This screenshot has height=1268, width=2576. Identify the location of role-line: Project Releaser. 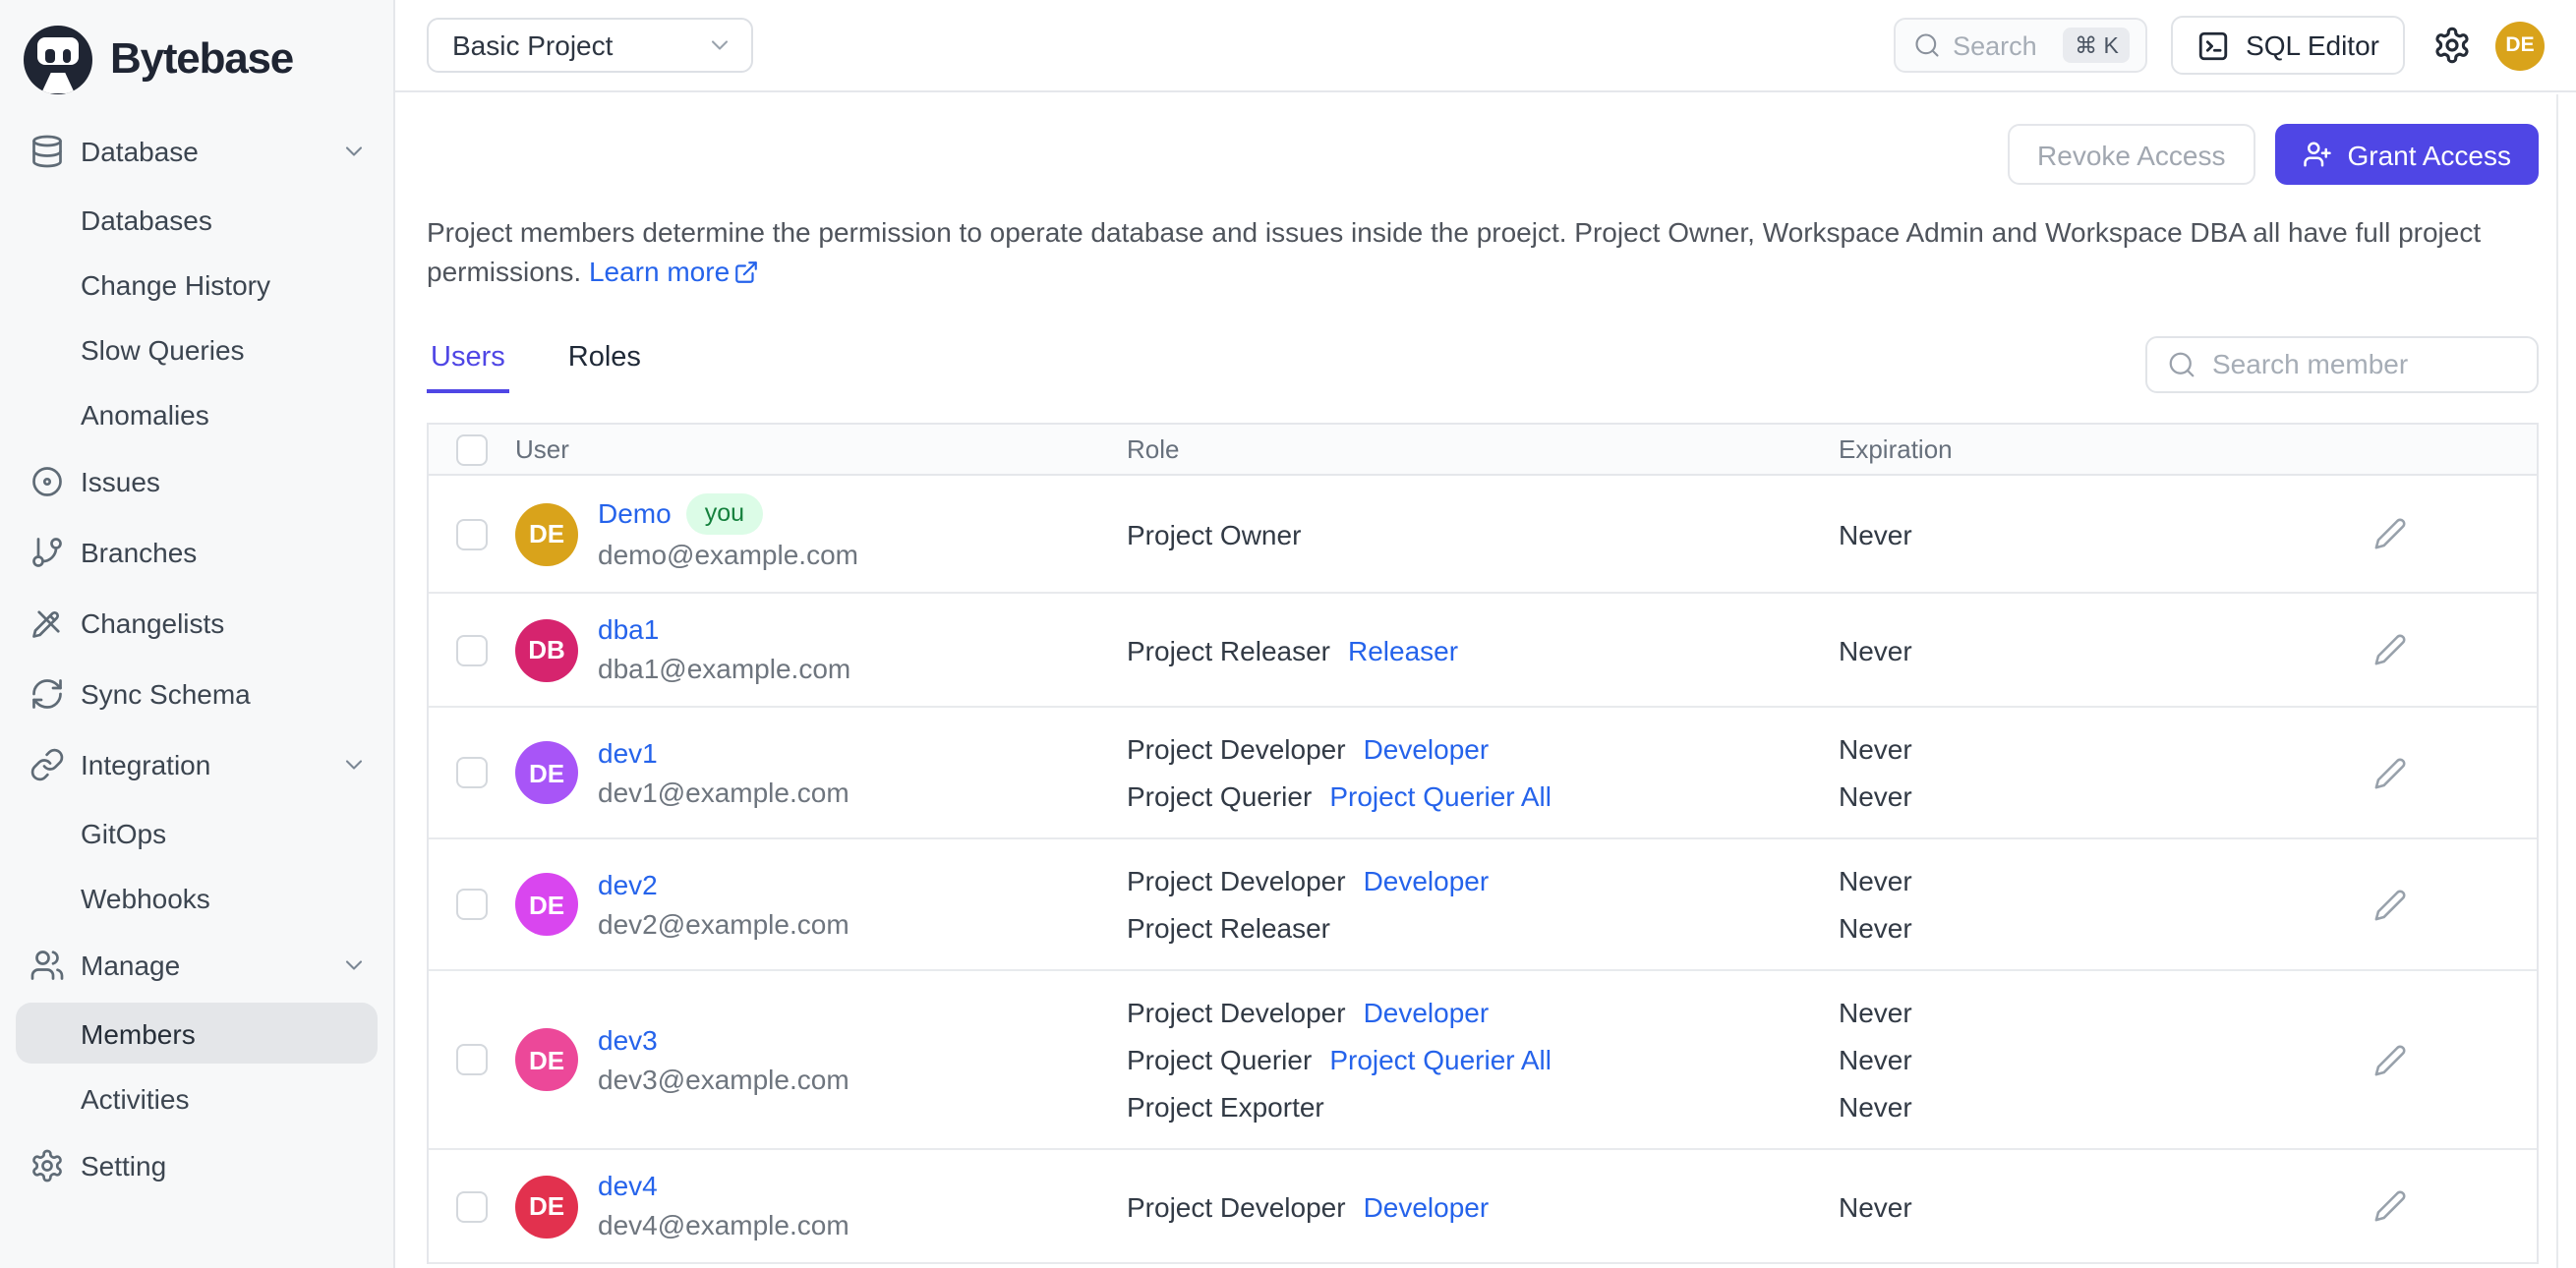
(1483, 927).